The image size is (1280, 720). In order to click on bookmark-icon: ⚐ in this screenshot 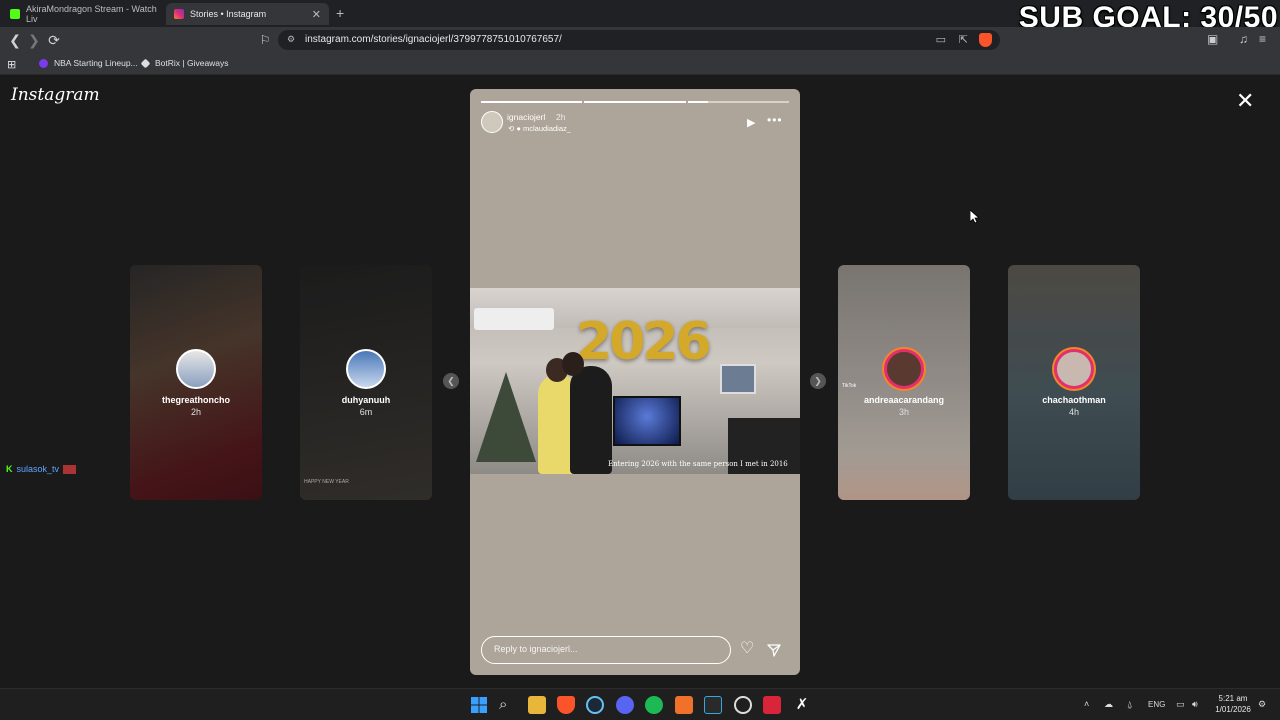, I will do `click(265, 40)`.